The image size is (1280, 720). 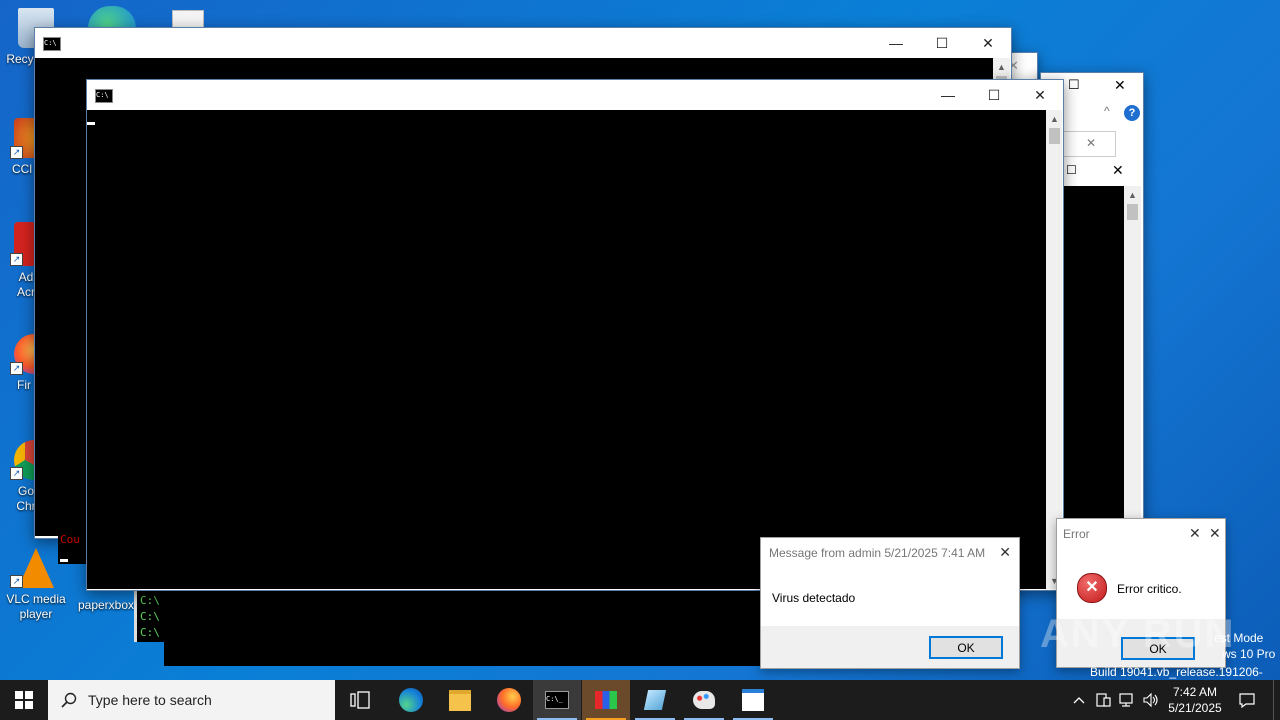 I want to click on search-placeholder: Type here to search, so click(x=150, y=700).